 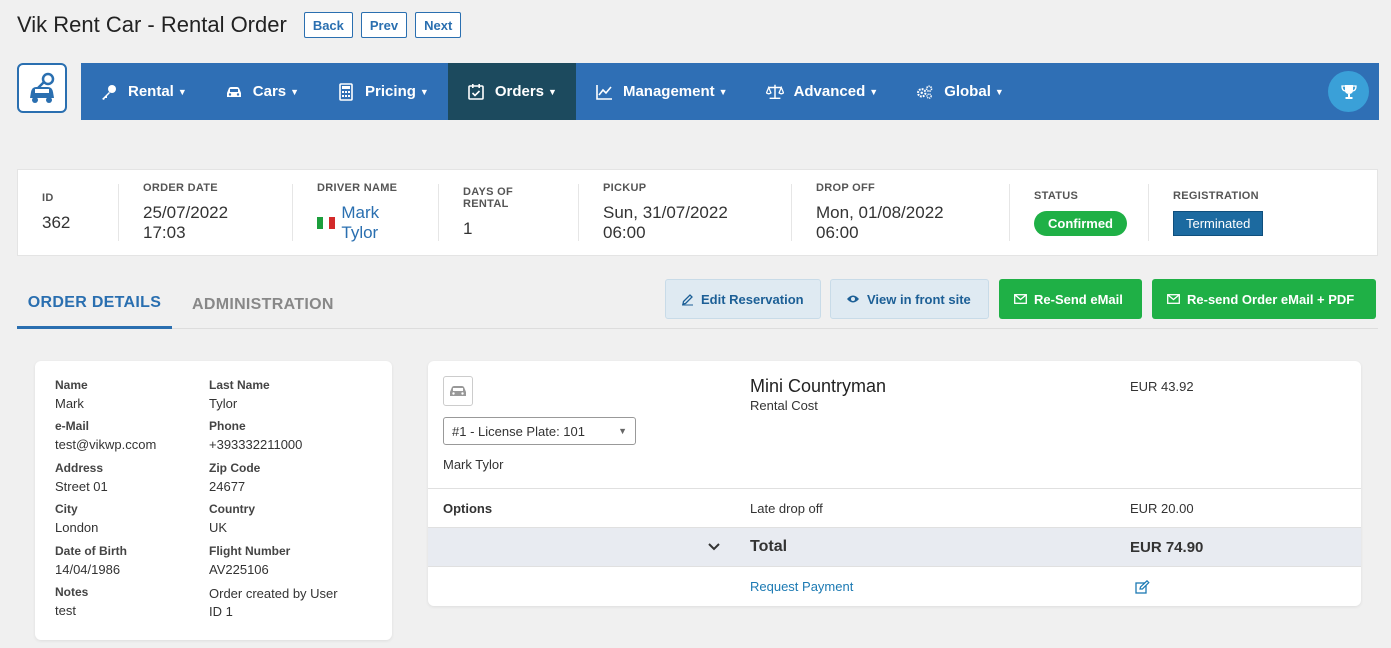 What do you see at coordinates (263, 304) in the screenshot?
I see `tab-administration: ADMINISTRATION` at bounding box center [263, 304].